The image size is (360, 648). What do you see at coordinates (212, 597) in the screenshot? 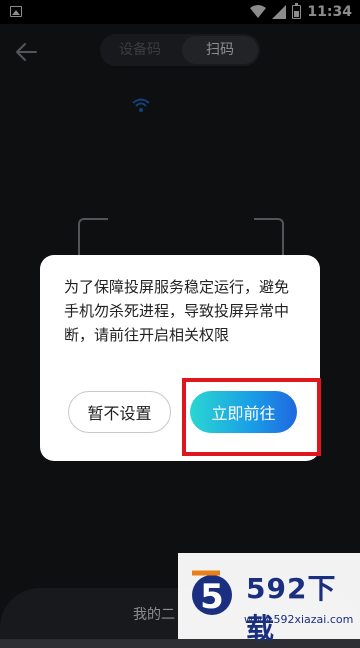
I see `logo-badge-digit: 5` at bounding box center [212, 597].